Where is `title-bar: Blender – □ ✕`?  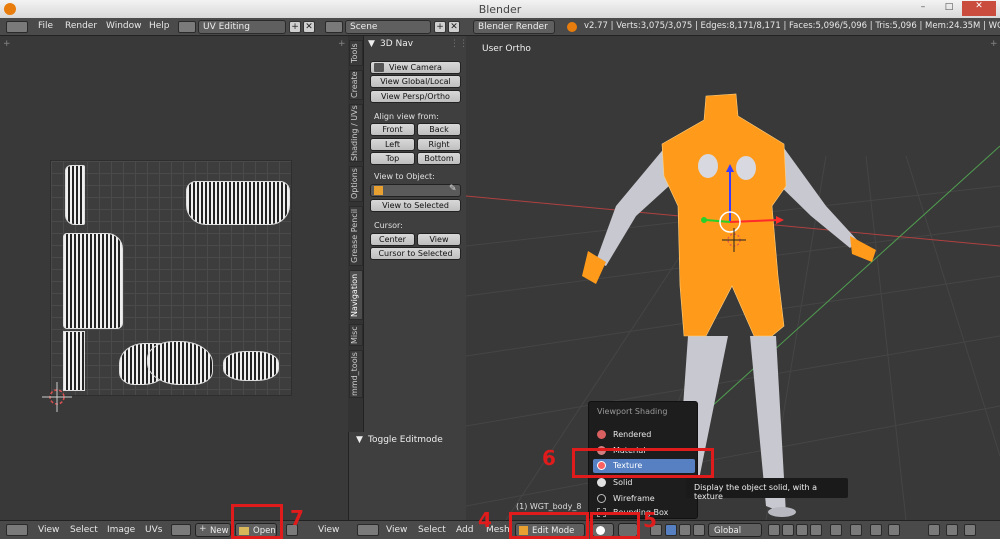
title-bar: Blender – □ ✕ is located at coordinates (500, 9).